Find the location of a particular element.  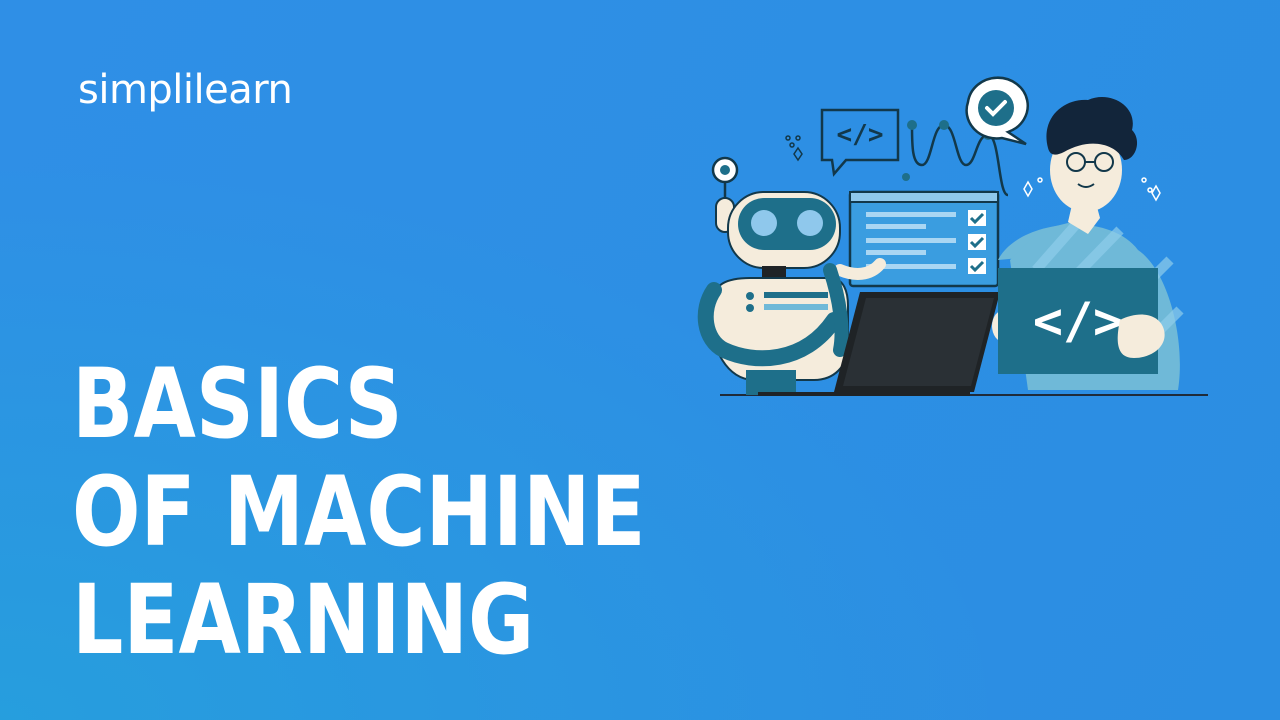

title-line-3: LEARNING is located at coordinates (303, 620).